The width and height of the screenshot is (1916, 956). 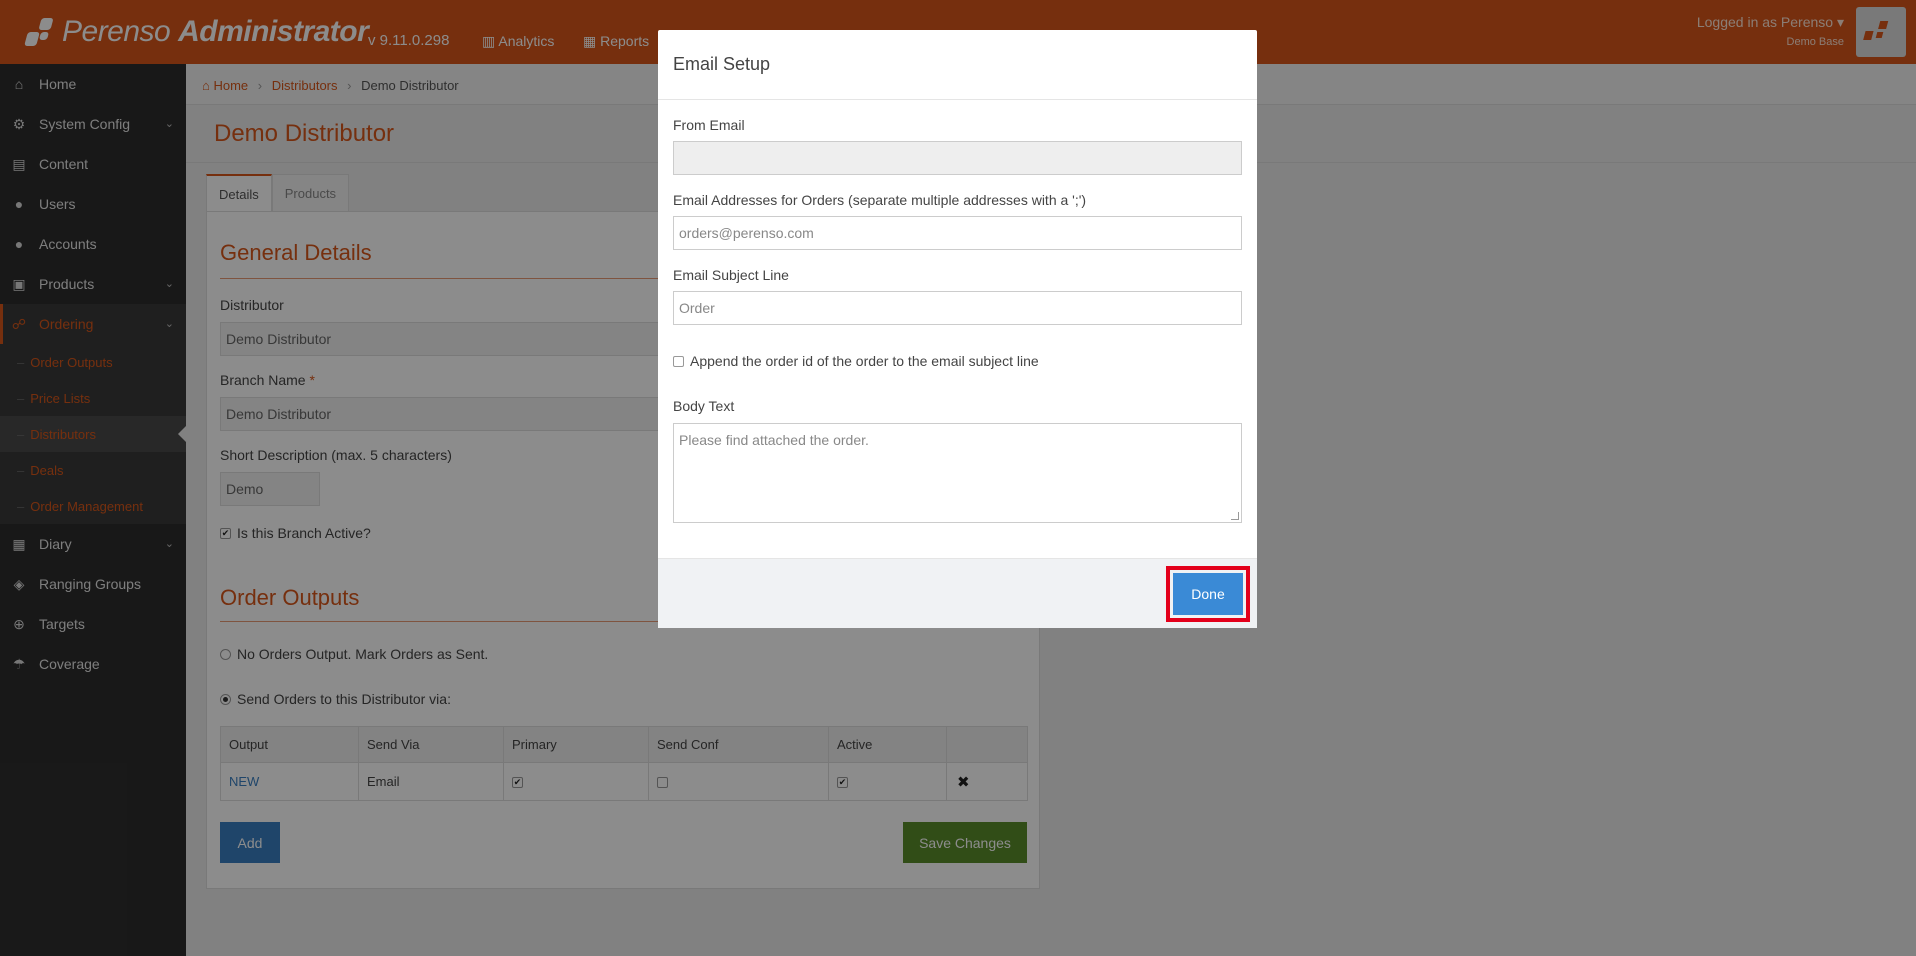 I want to click on done-button: Done, so click(x=1208, y=594).